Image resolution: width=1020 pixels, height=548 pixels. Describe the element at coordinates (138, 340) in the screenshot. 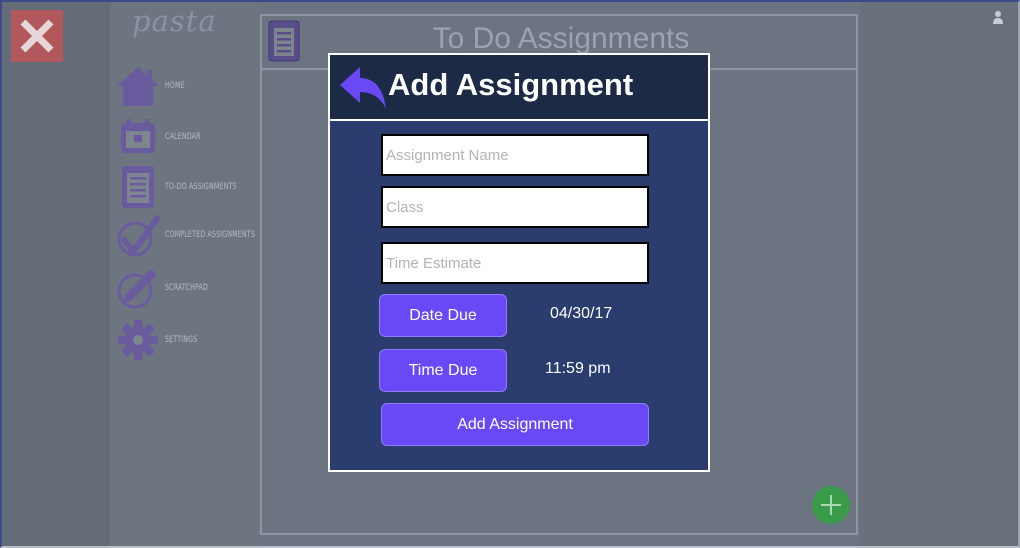

I see `gear-icon` at that location.